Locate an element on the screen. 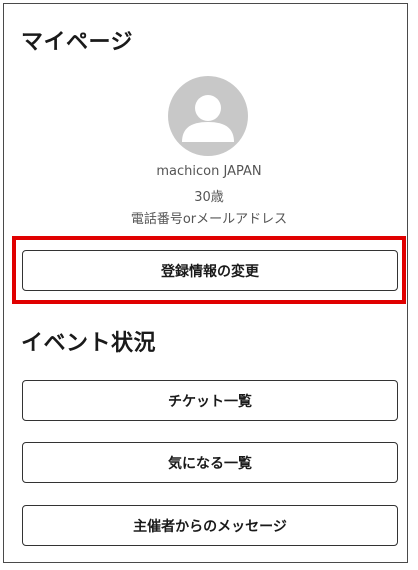 This screenshot has height=570, width=418. user-avatar-icon is located at coordinates (208, 116).